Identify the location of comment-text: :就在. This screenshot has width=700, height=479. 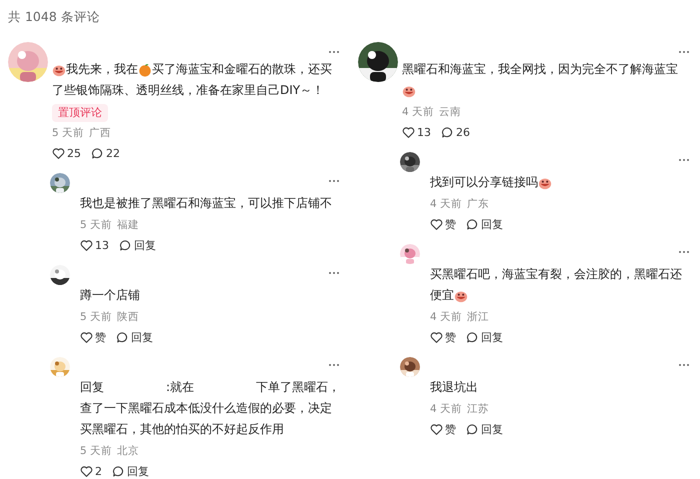
(180, 387).